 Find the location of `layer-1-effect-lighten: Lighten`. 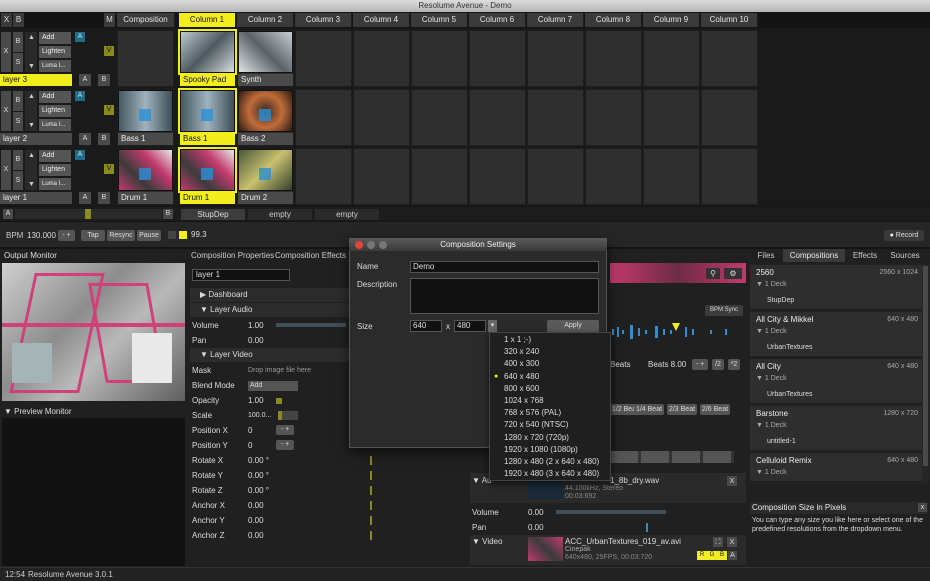

layer-1-effect-lighten: Lighten is located at coordinates (55, 111).